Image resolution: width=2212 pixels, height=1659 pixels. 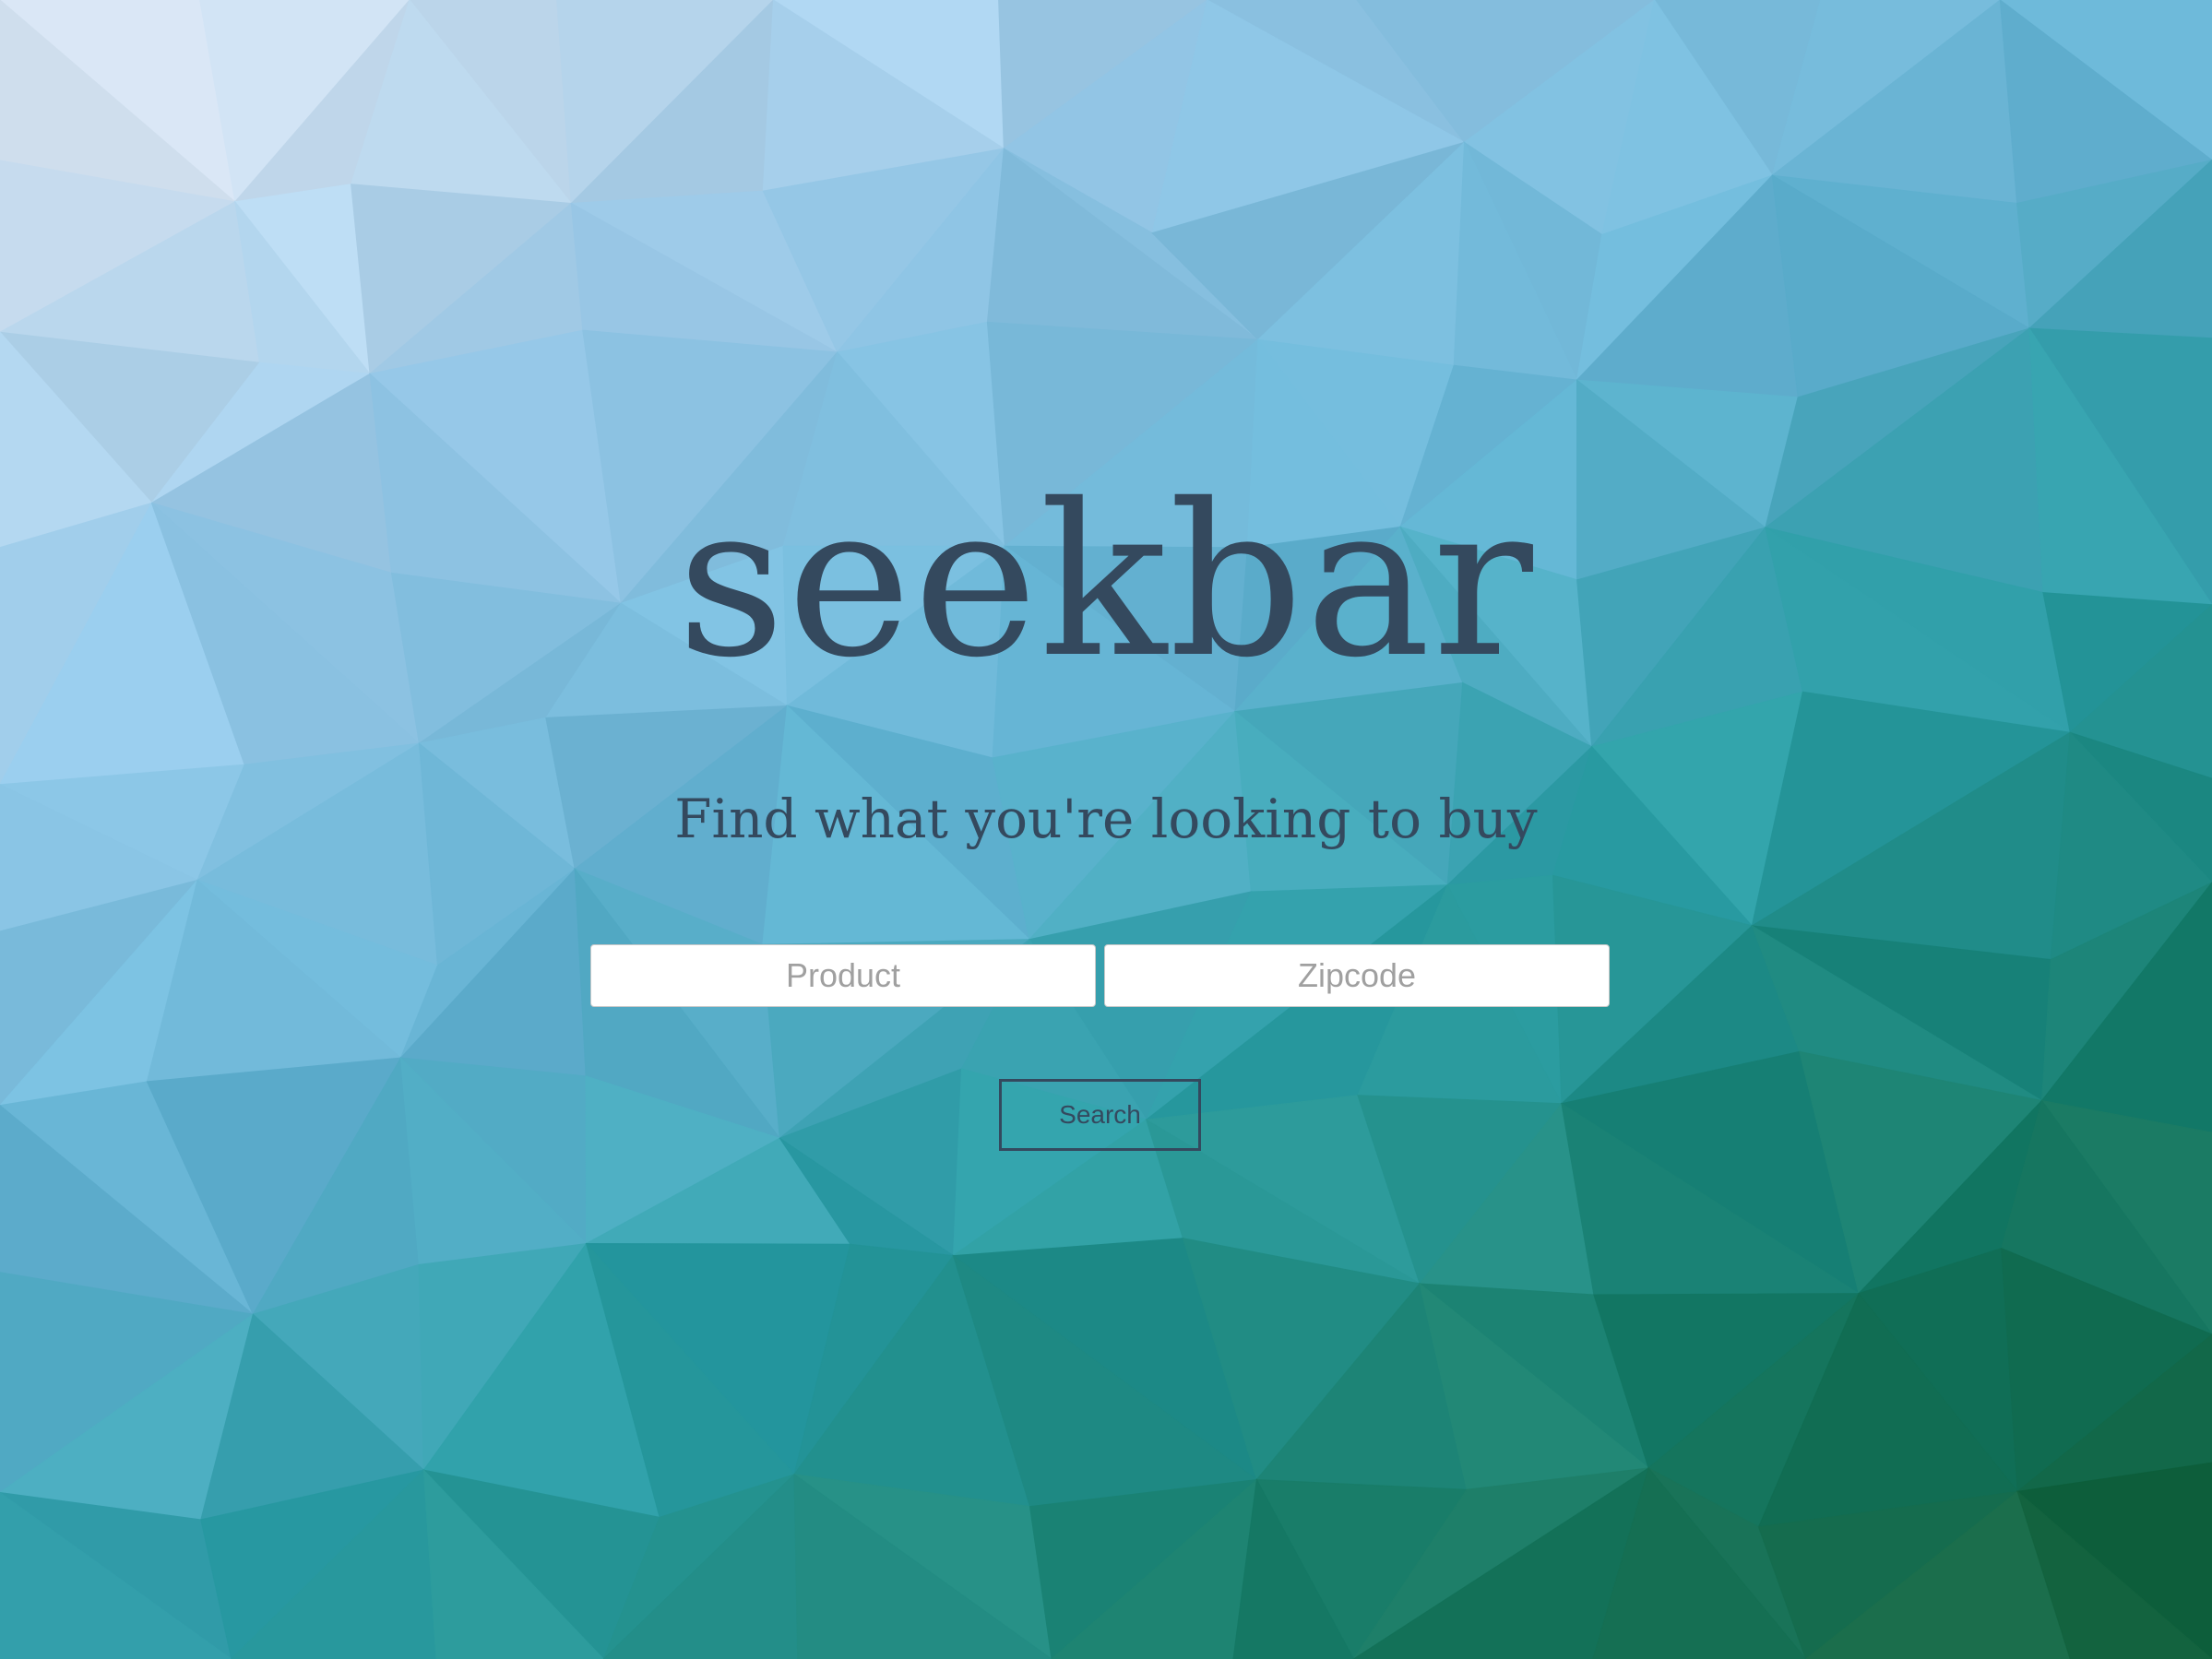 What do you see at coordinates (1357, 976) in the screenshot?
I see `zipcode-input` at bounding box center [1357, 976].